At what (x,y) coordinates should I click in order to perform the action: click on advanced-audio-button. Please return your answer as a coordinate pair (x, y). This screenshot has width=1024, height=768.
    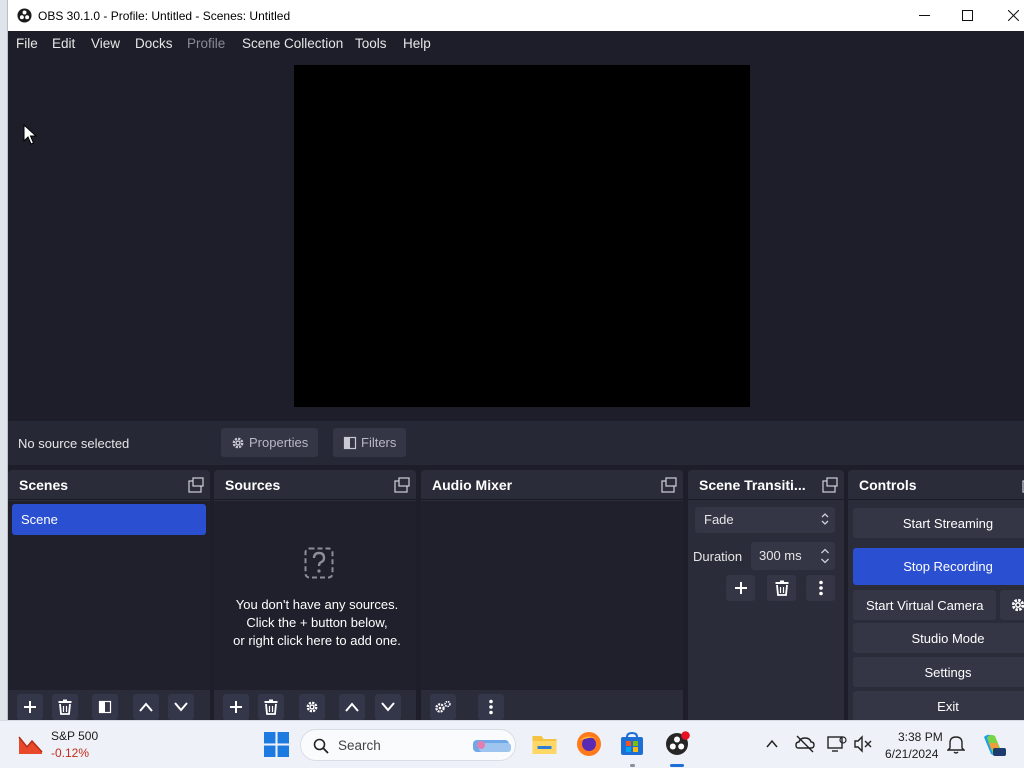
    Looking at the image, I should click on (443, 707).